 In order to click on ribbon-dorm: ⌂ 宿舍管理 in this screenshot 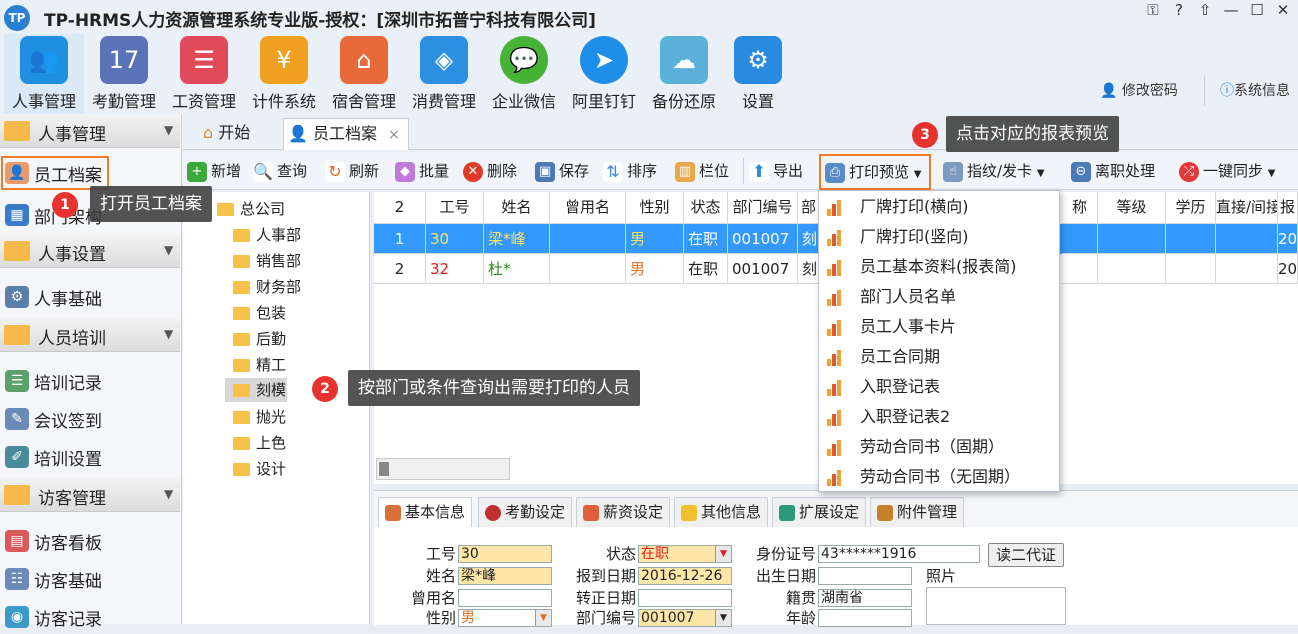, I will do `click(364, 74)`.